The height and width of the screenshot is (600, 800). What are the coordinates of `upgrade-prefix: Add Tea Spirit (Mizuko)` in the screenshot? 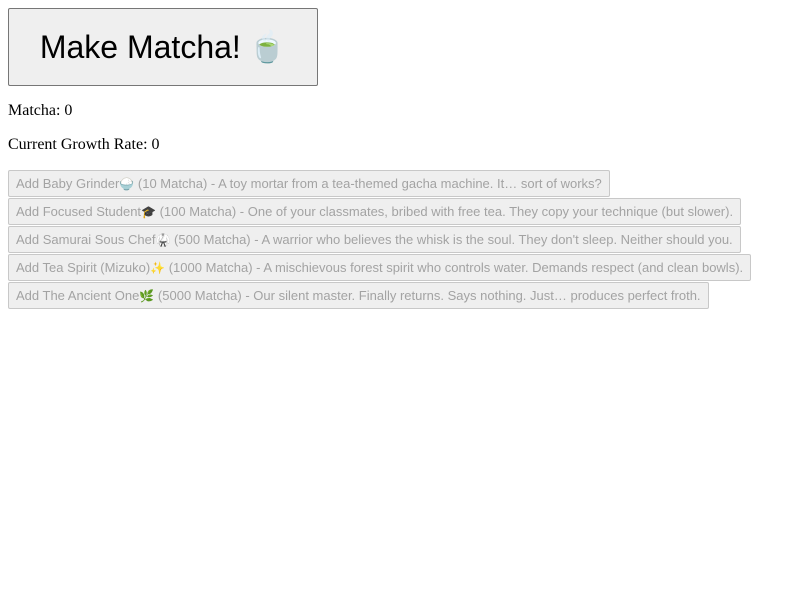 It's located at (83, 267).